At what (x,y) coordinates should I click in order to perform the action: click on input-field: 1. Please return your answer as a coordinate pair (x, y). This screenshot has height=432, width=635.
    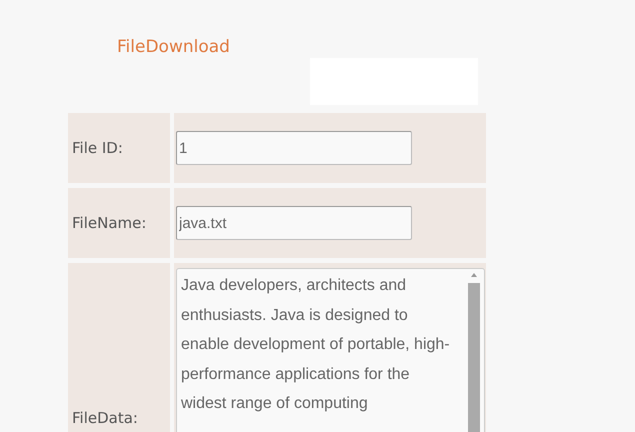
    Looking at the image, I should click on (294, 148).